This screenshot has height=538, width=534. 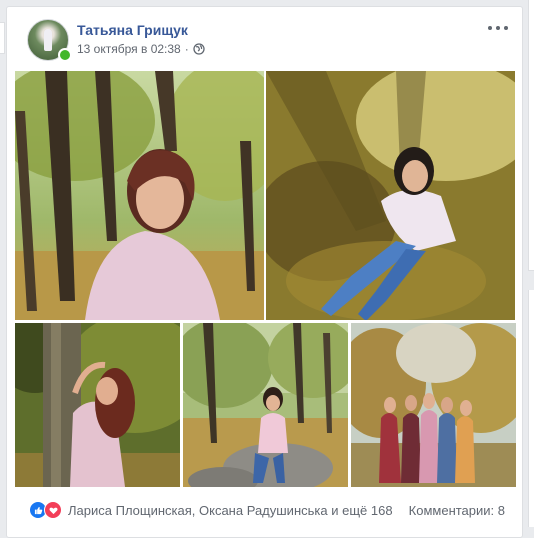 What do you see at coordinates (498, 28) in the screenshot?
I see `more-options-icon` at bounding box center [498, 28].